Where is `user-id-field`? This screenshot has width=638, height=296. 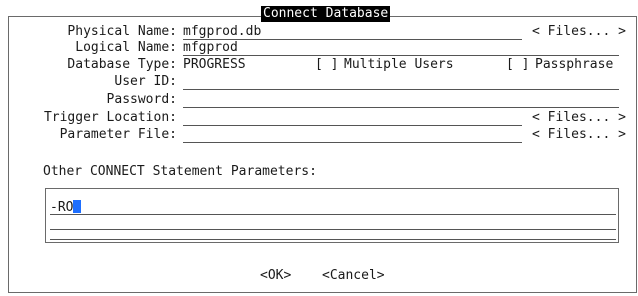 user-id-field is located at coordinates (401, 82).